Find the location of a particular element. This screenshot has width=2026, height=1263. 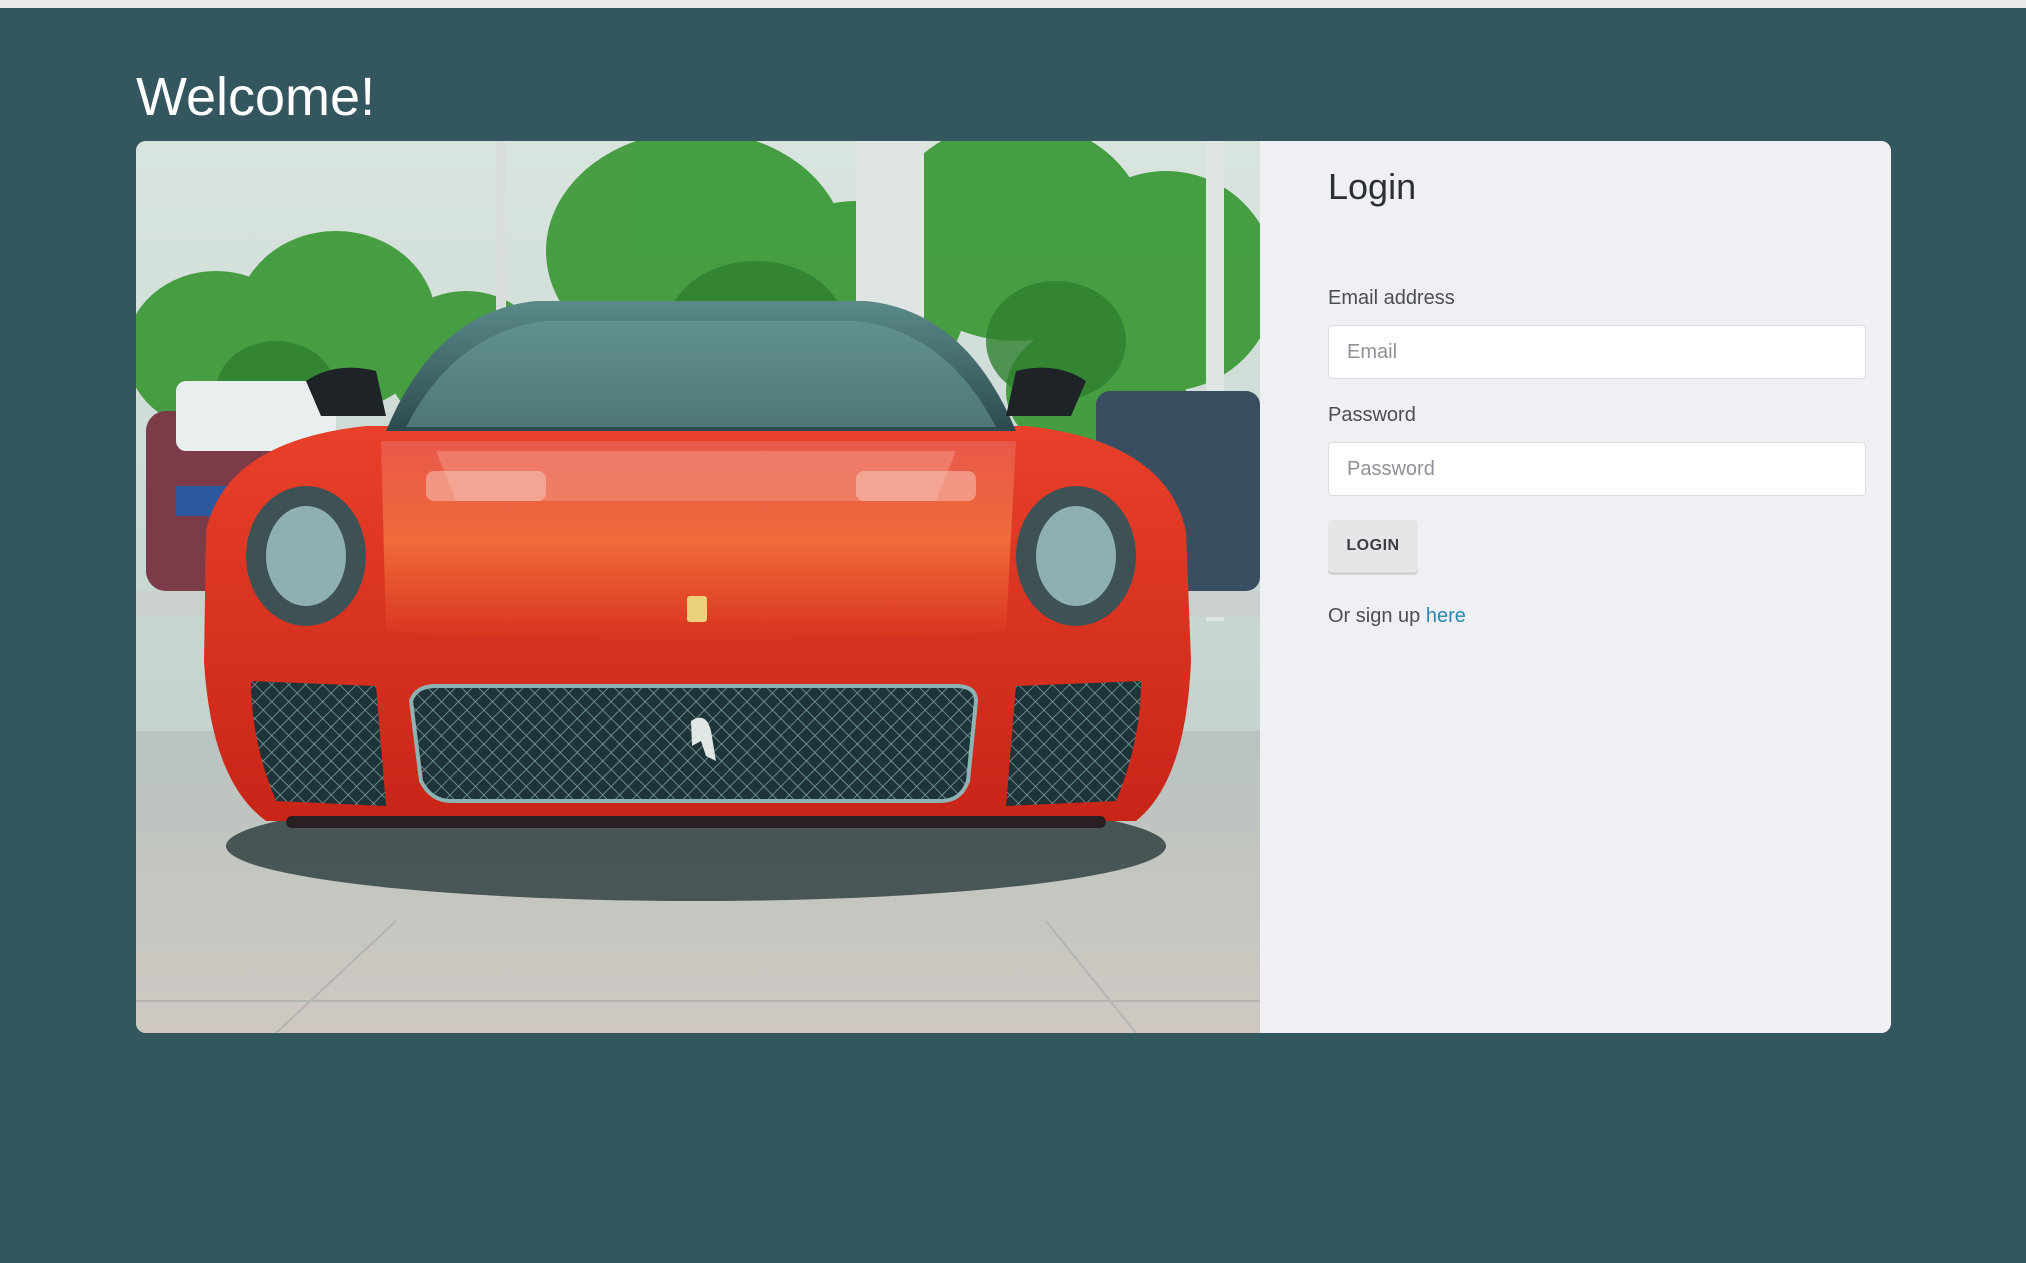

login-button: LOGIN is located at coordinates (1373, 546).